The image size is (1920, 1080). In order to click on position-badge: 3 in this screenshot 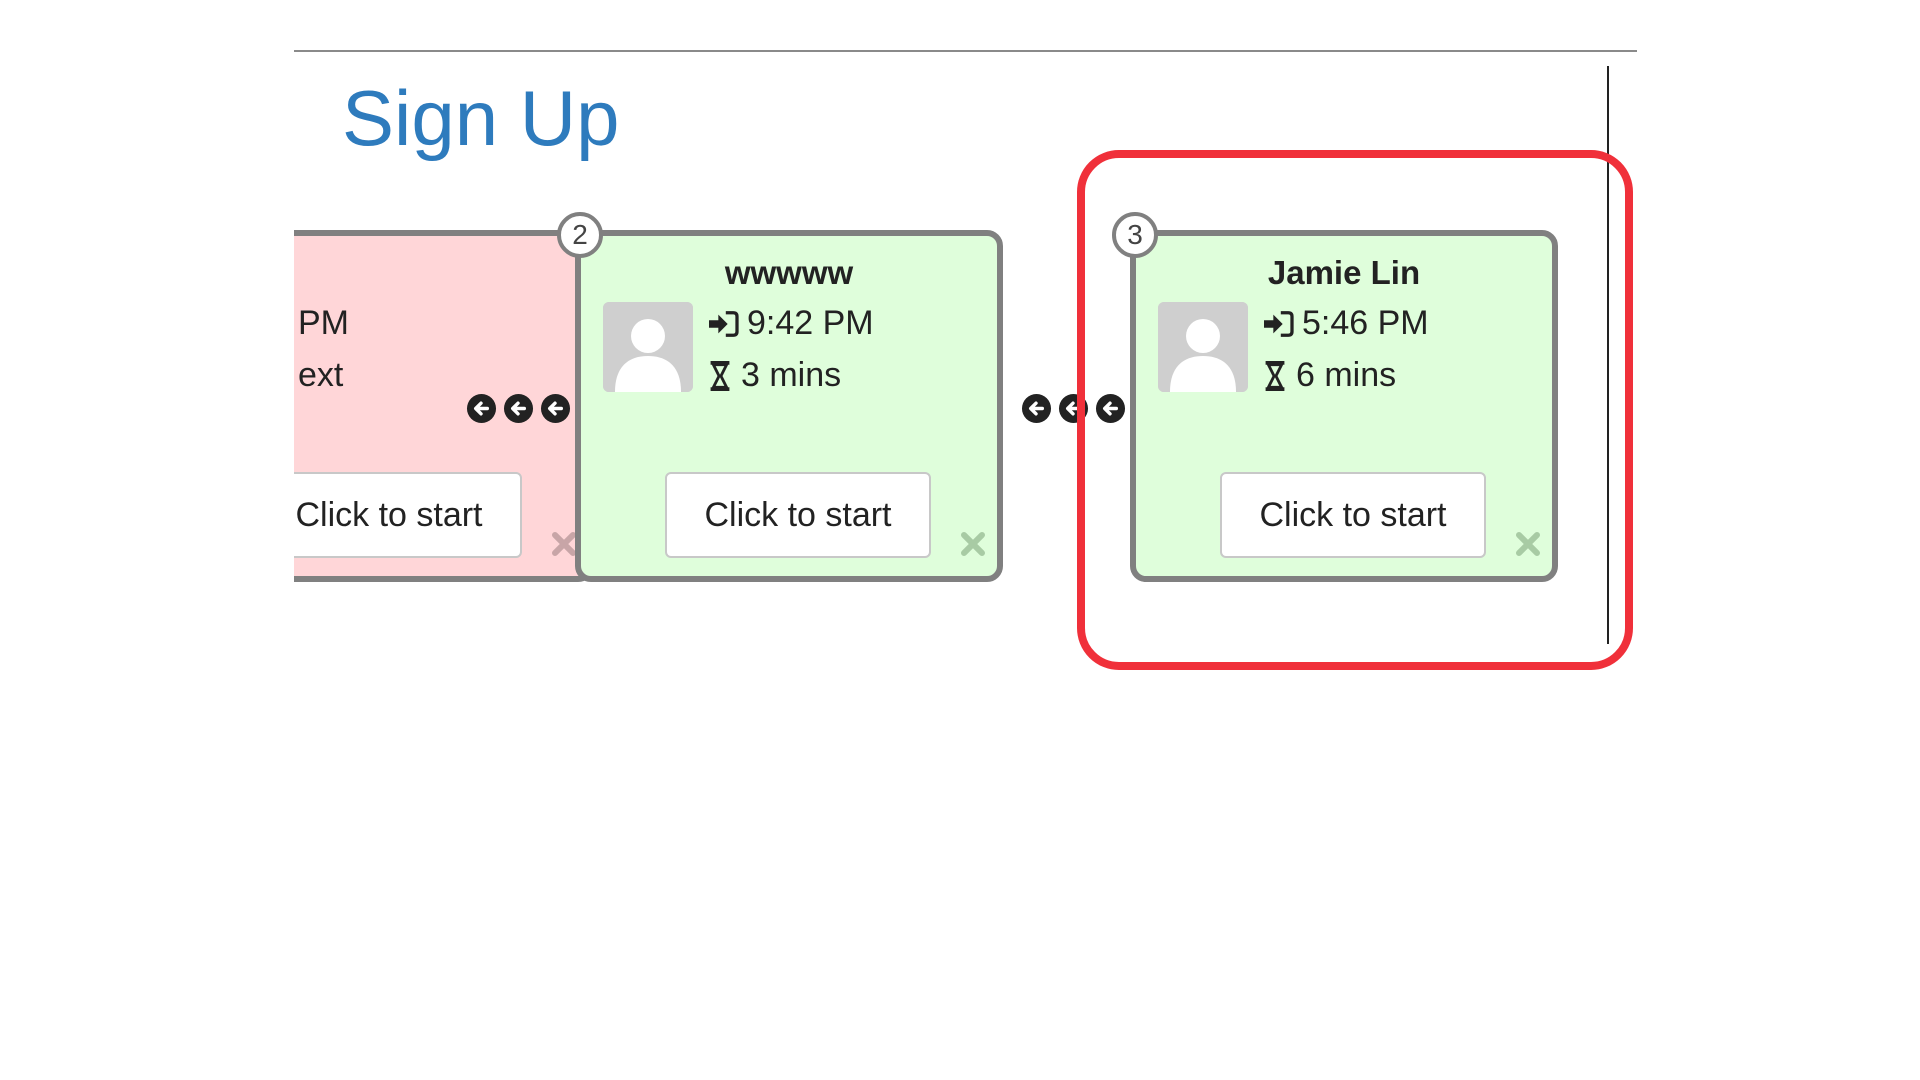, I will do `click(1135, 235)`.